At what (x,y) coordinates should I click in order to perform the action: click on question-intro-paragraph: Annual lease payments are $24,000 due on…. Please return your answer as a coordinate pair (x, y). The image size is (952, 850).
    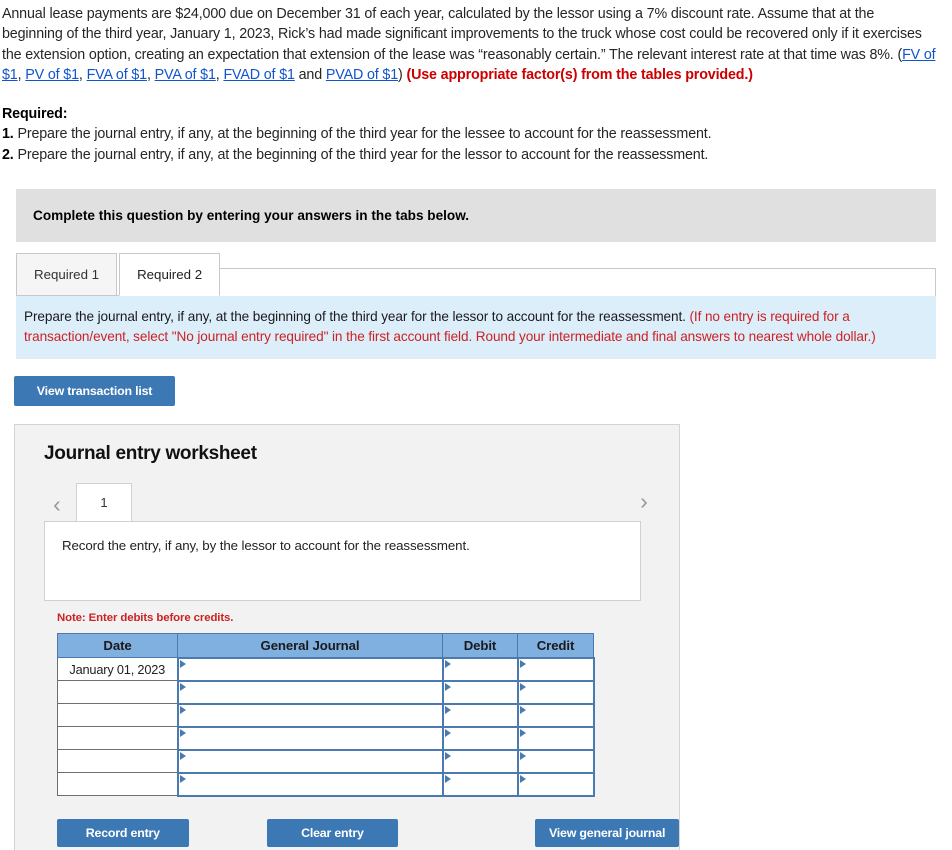
    Looking at the image, I should click on (476, 42).